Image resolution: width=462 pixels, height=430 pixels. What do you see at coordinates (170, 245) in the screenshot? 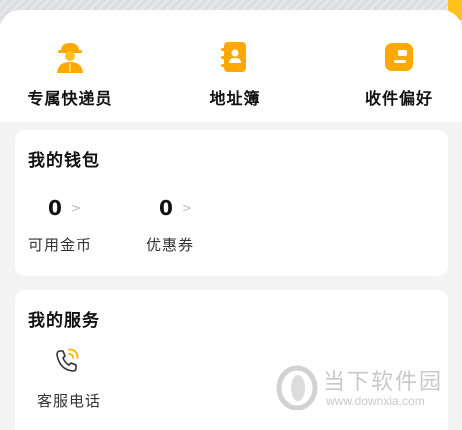
I see `coupons-label: 优惠券` at bounding box center [170, 245].